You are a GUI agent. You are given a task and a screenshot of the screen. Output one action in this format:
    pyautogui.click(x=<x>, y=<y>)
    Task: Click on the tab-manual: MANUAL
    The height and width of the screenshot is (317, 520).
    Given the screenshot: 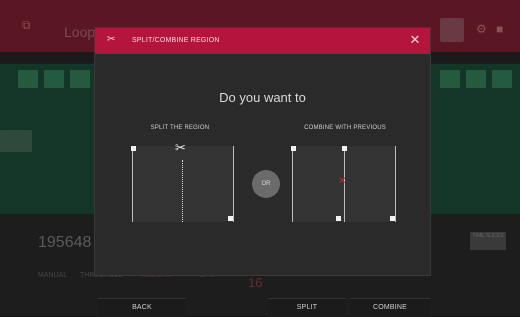 What is the action you would take?
    pyautogui.click(x=53, y=275)
    